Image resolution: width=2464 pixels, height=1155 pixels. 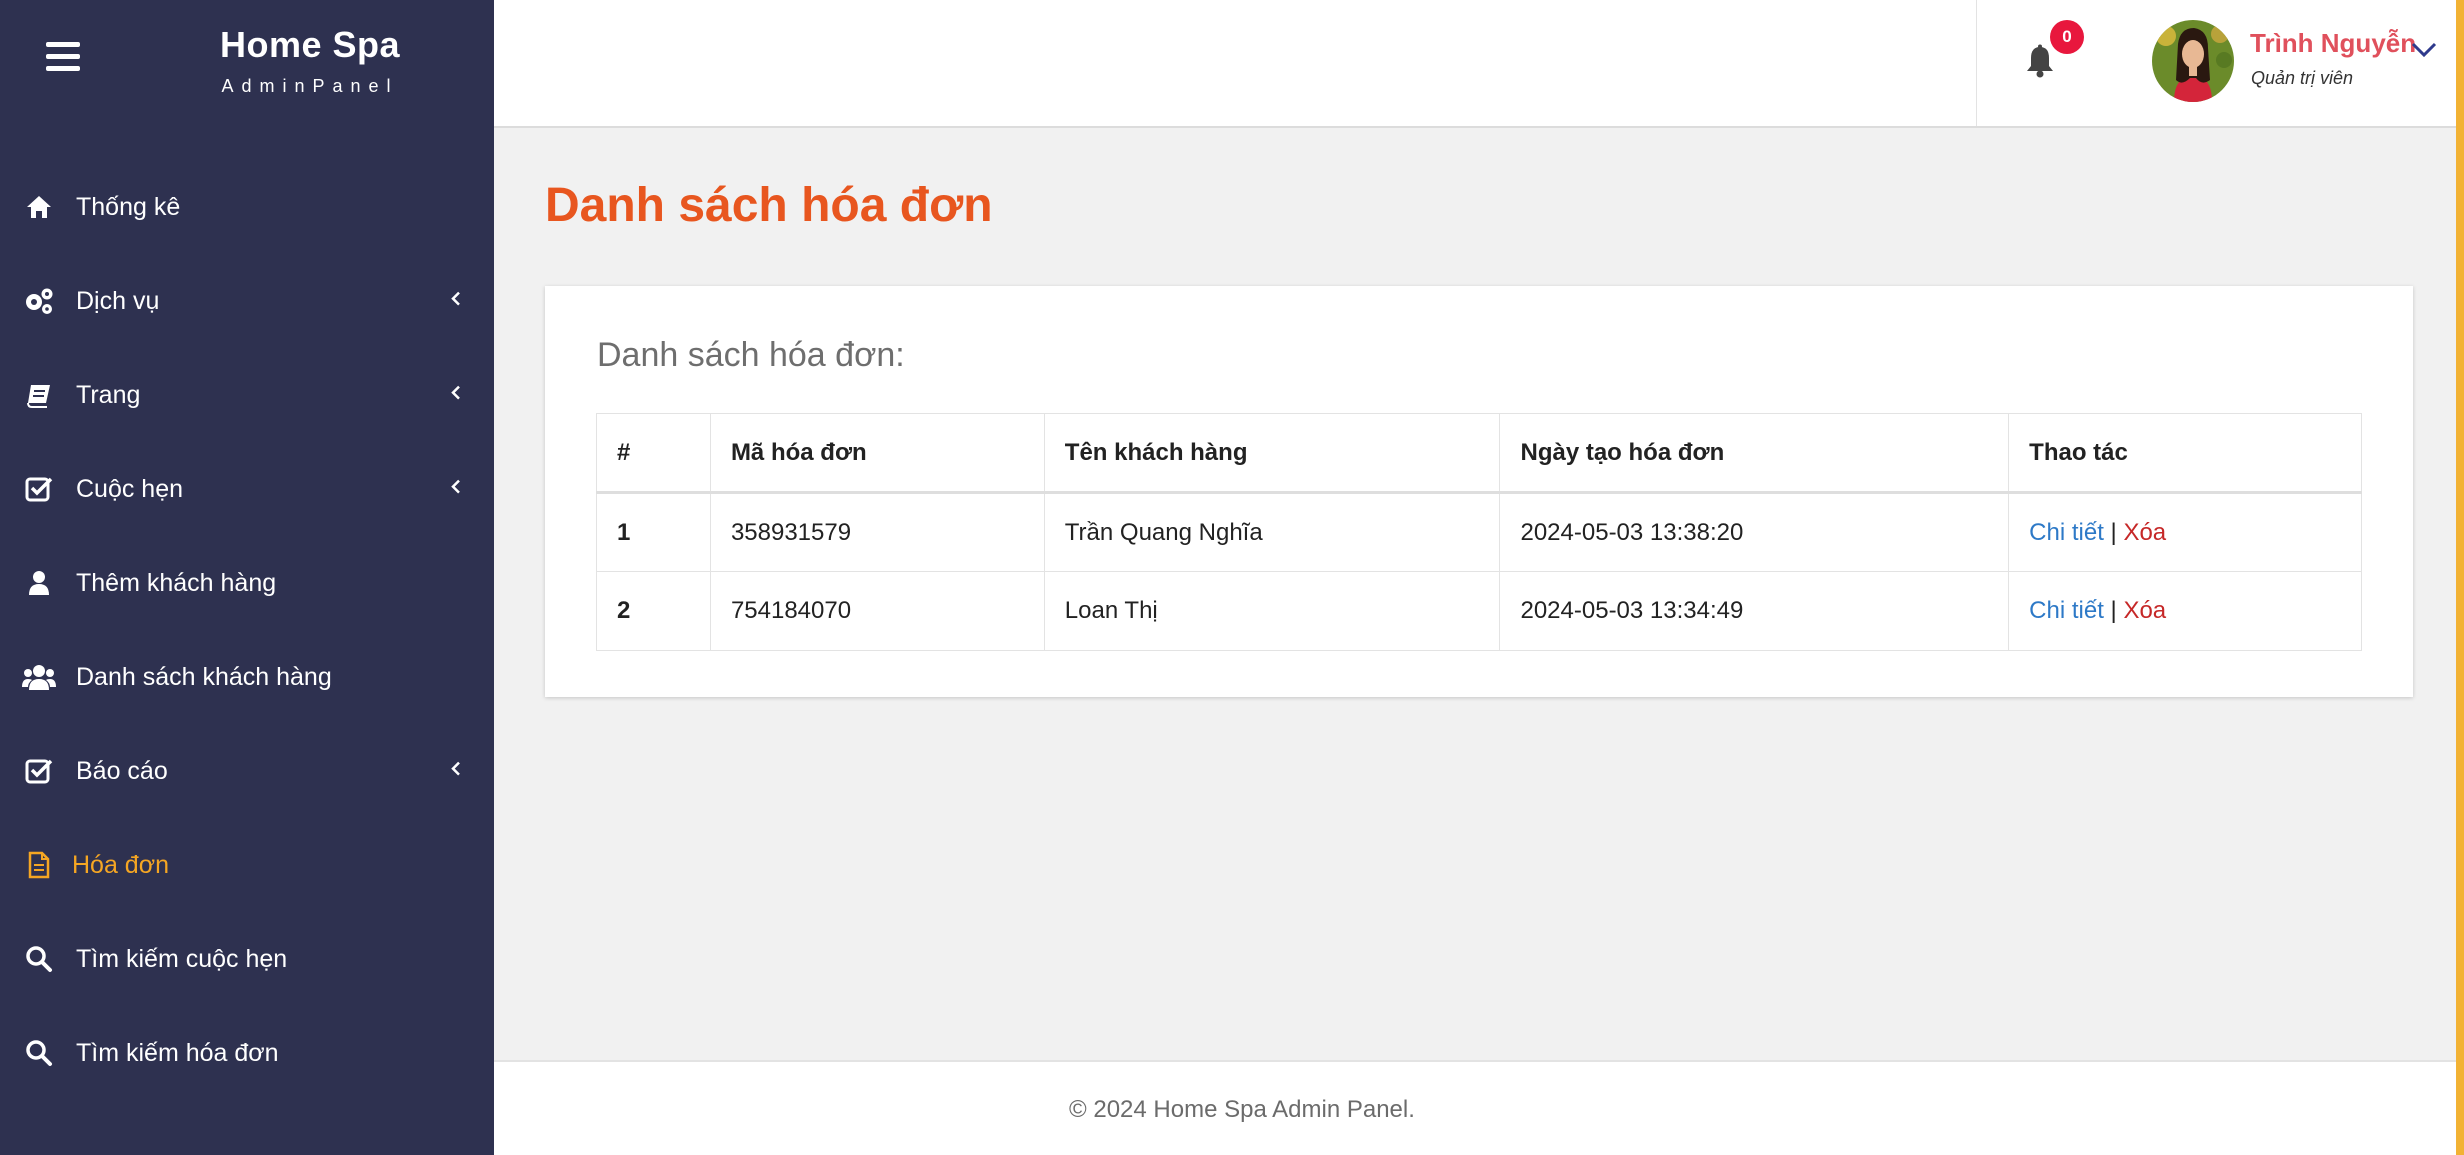 What do you see at coordinates (1754, 611) in the screenshot?
I see `created-date: 2024-05-03 13:34:49` at bounding box center [1754, 611].